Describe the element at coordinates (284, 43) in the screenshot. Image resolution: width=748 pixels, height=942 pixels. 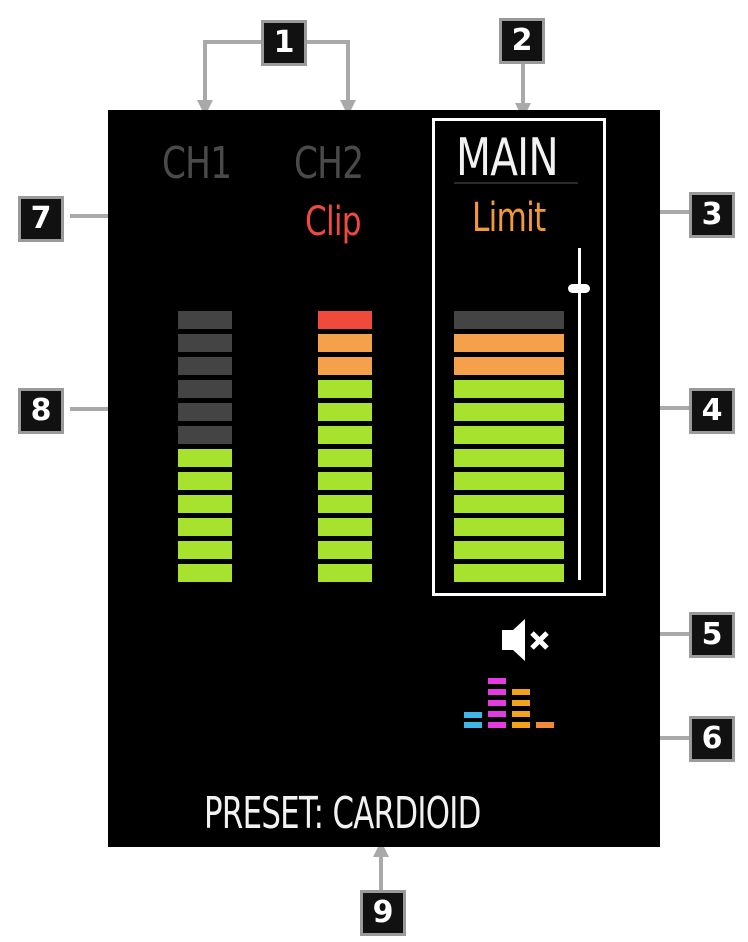
I see `callout-1: 1` at that location.